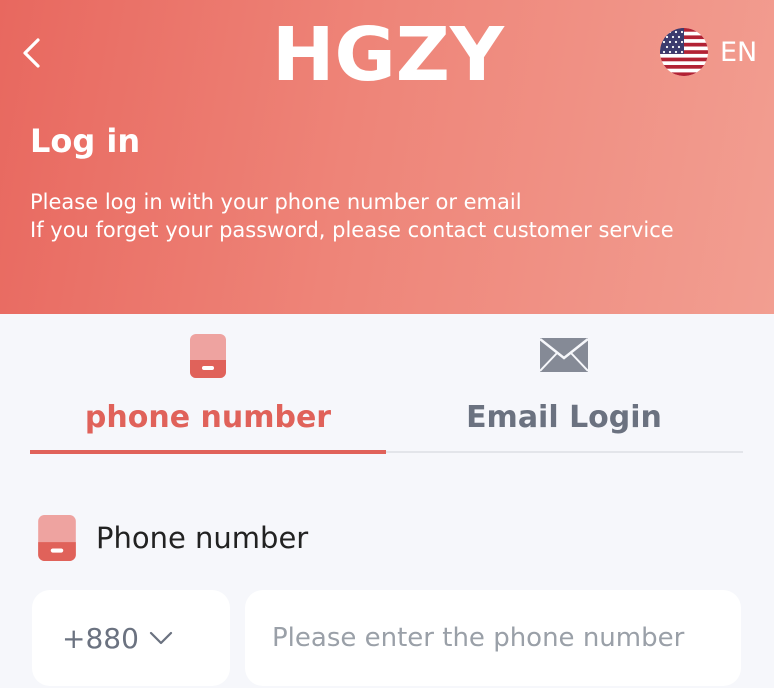 This screenshot has height=688, width=774. I want to click on hgzy-logo: HGZY, so click(388, 53).